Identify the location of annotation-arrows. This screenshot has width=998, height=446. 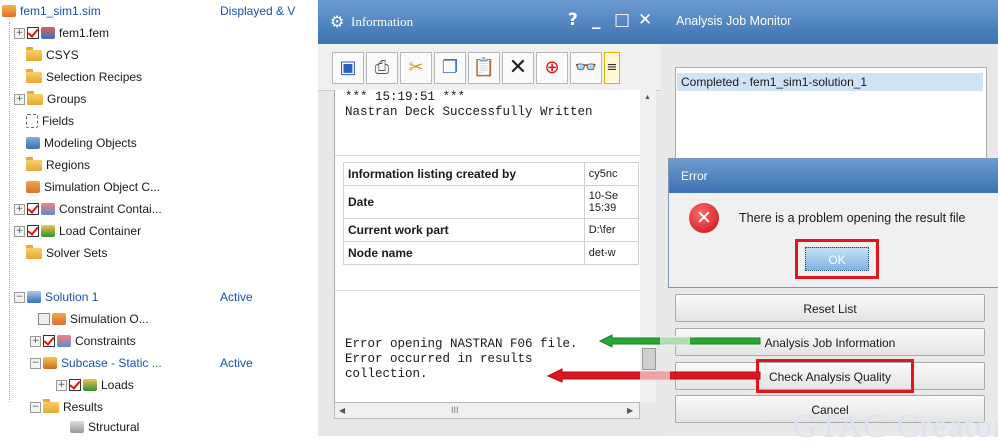
(653, 358).